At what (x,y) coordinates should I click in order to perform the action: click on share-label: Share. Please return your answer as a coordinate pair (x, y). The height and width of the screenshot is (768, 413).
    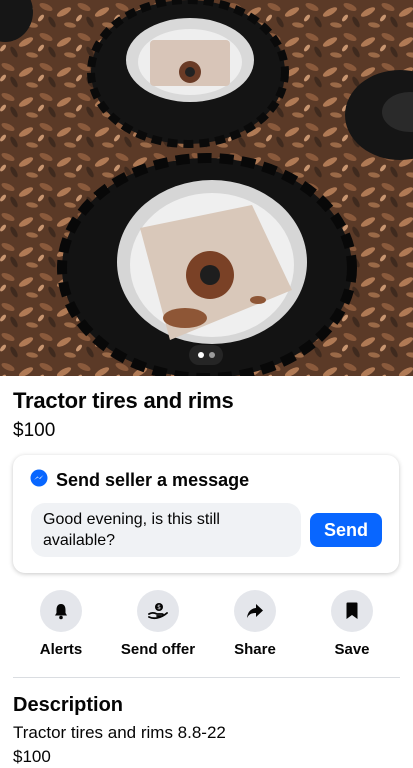
    Looking at the image, I should click on (255, 649).